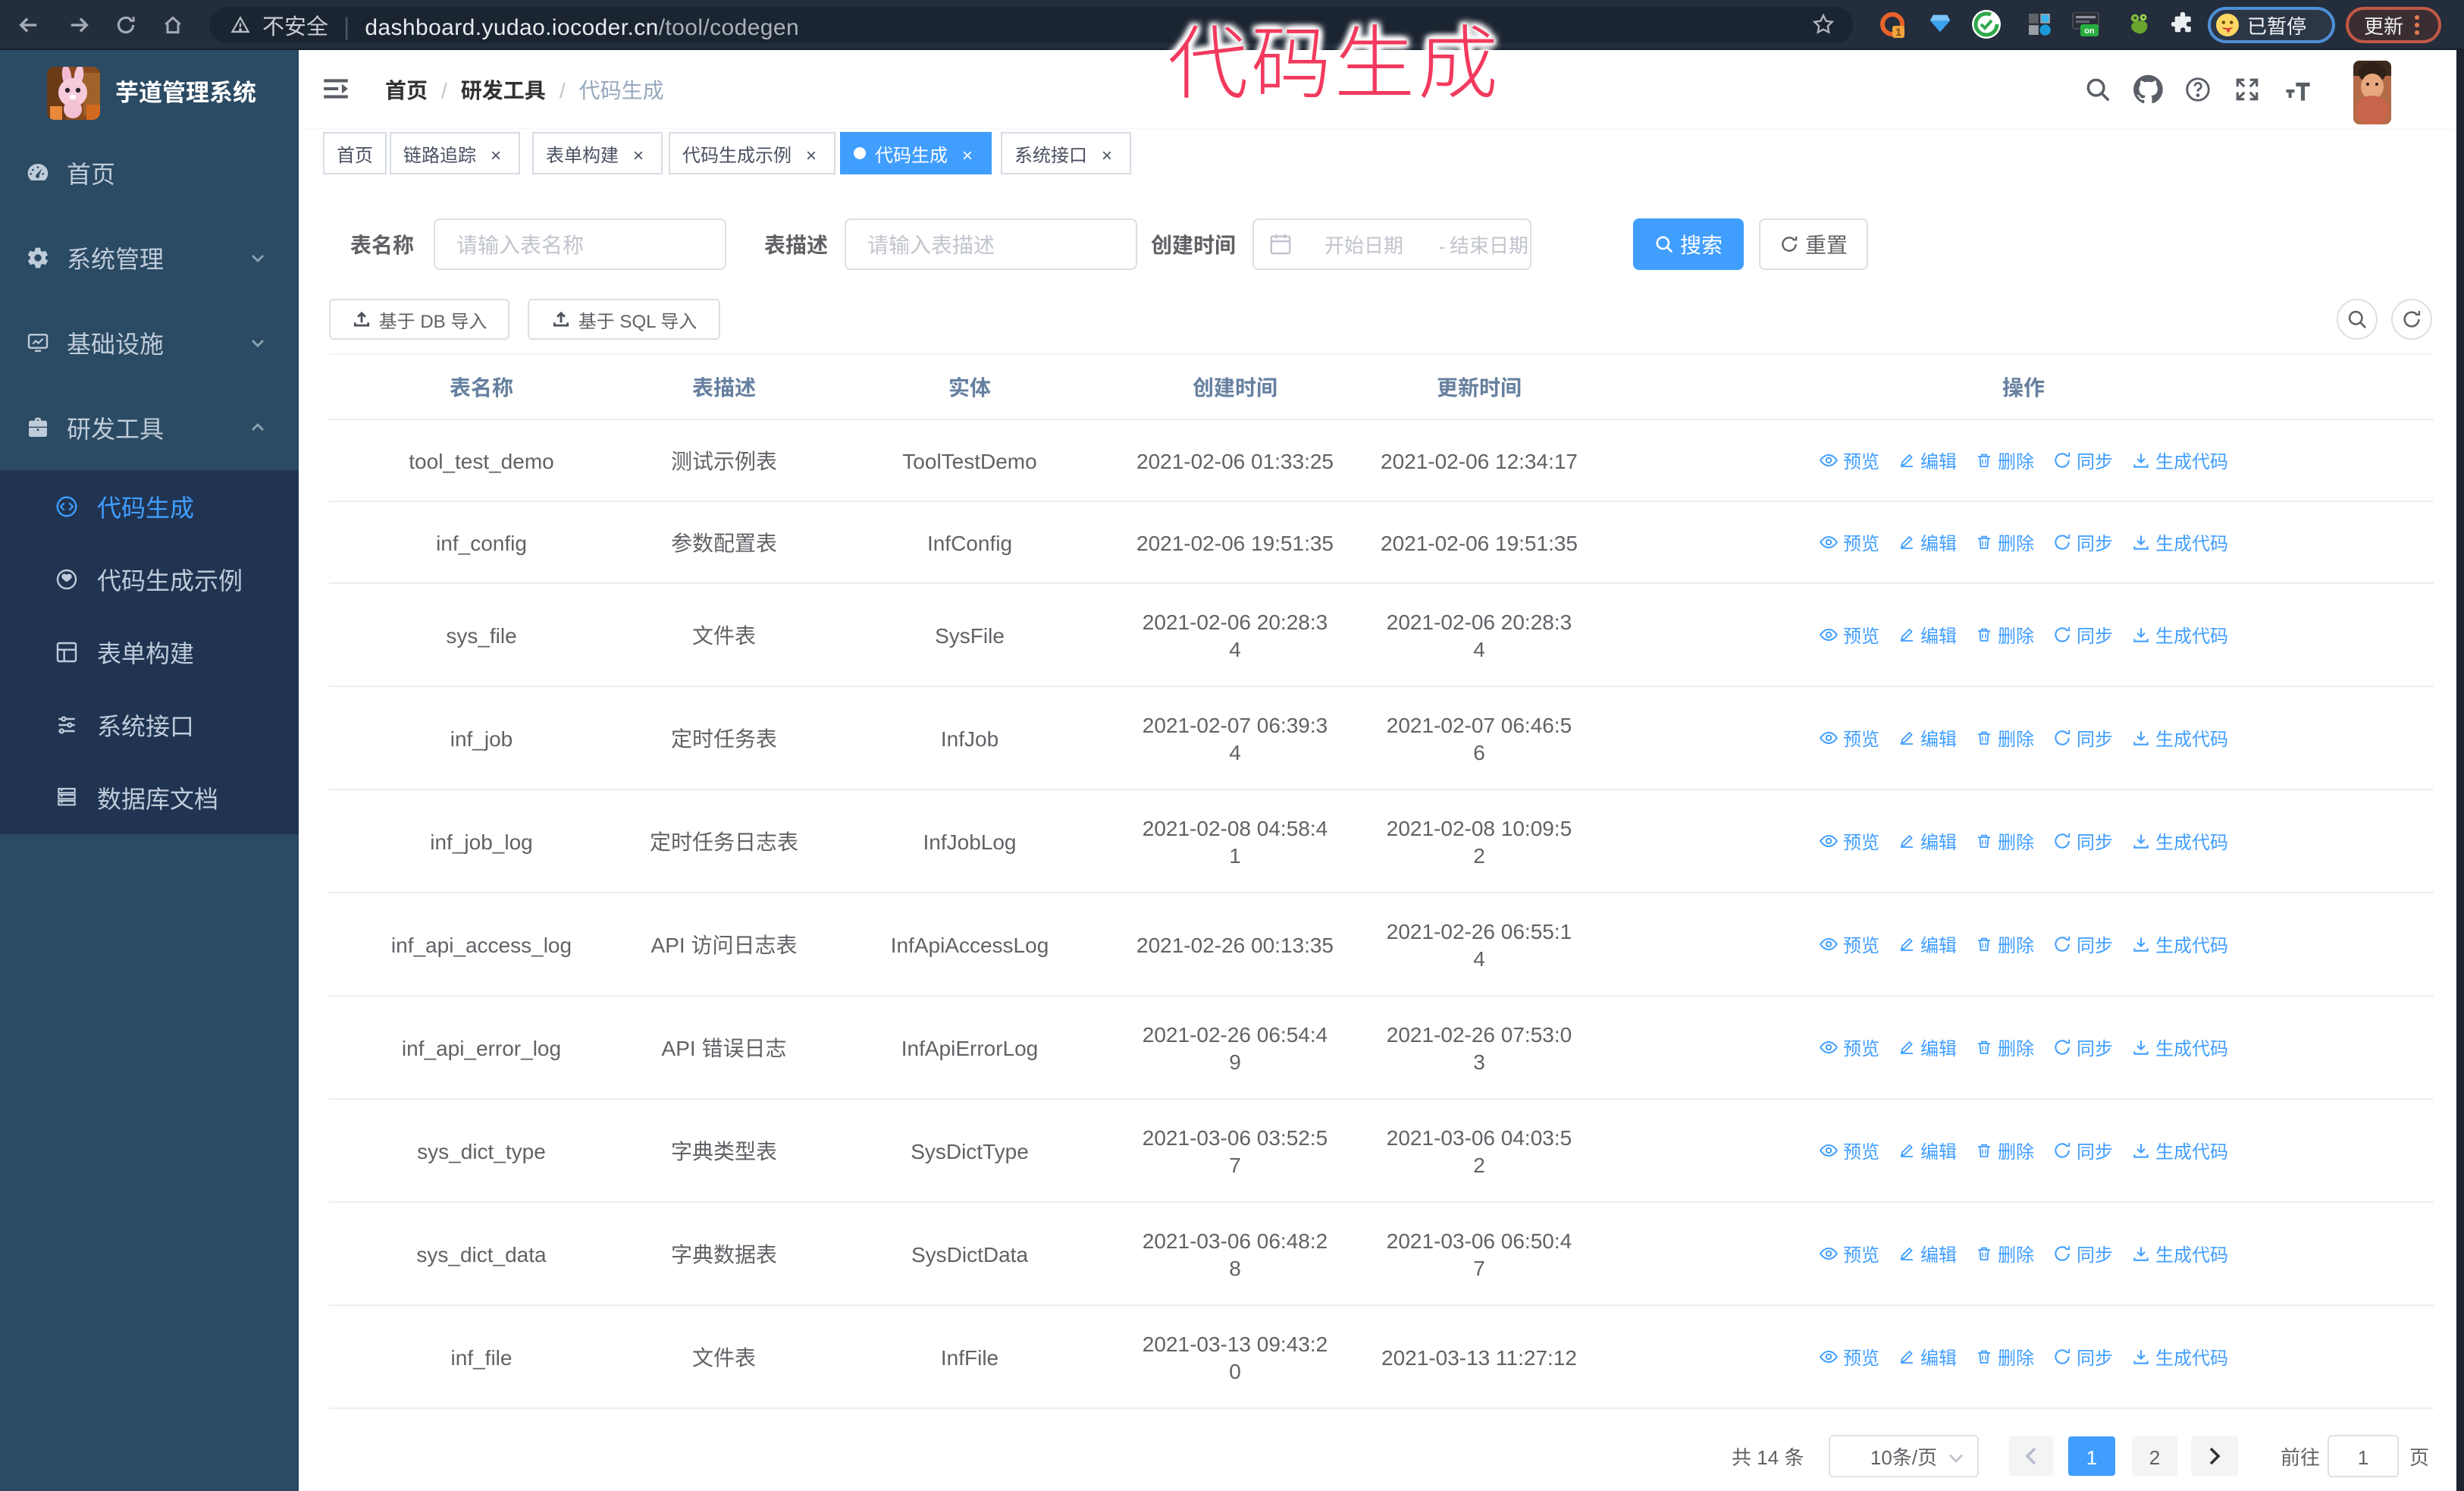  Describe the element at coordinates (1898, 31) in the screenshot. I see `svg-text: 1` at that location.